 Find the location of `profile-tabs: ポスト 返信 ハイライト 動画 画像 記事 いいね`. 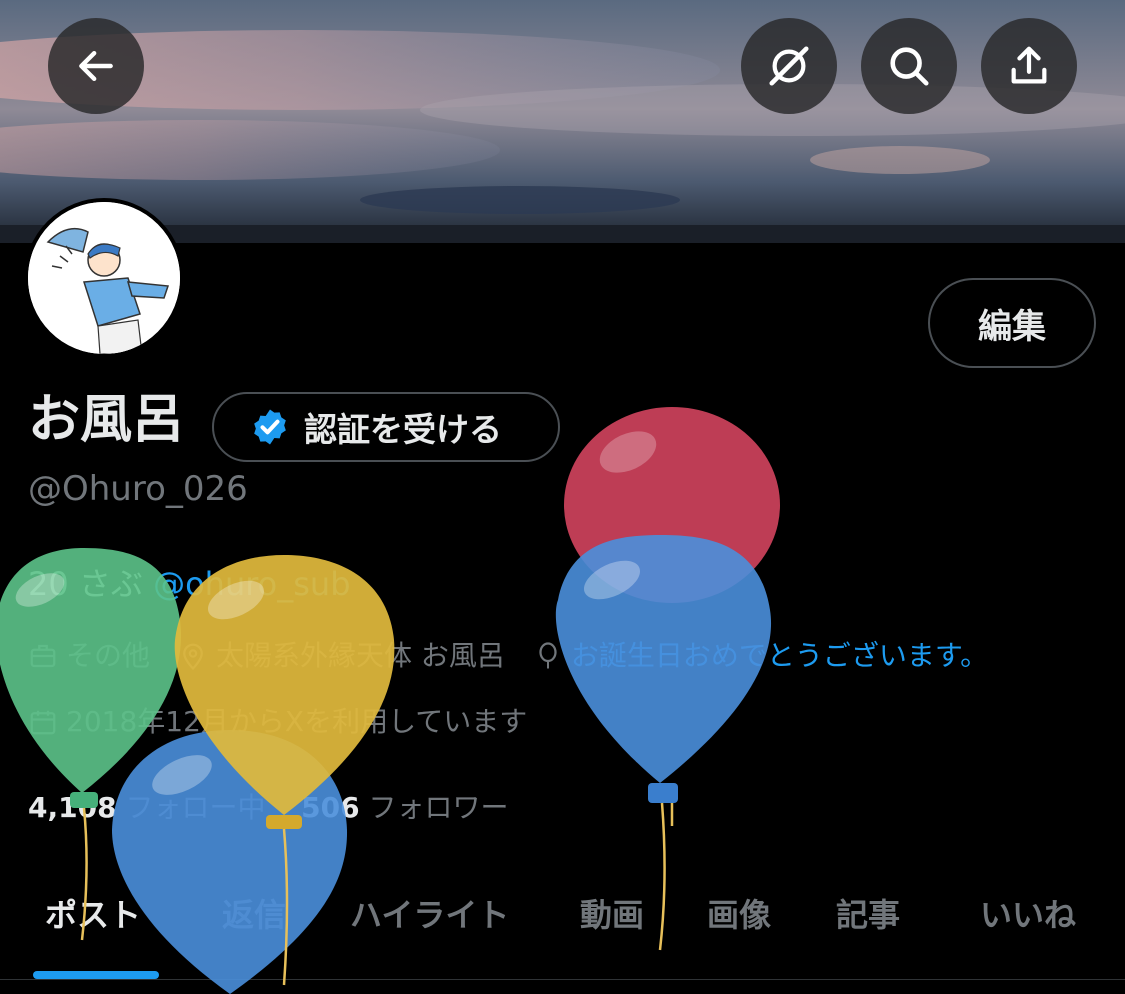

profile-tabs: ポスト 返信 ハイライト 動画 画像 記事 いいね is located at coordinates (562, 925).